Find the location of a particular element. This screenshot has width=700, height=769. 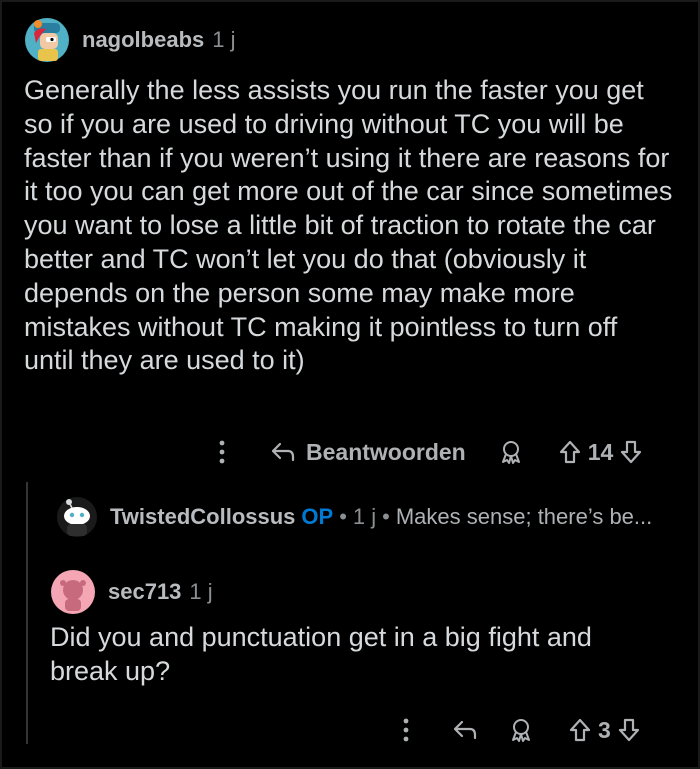

op-badge: OP is located at coordinates (317, 516).